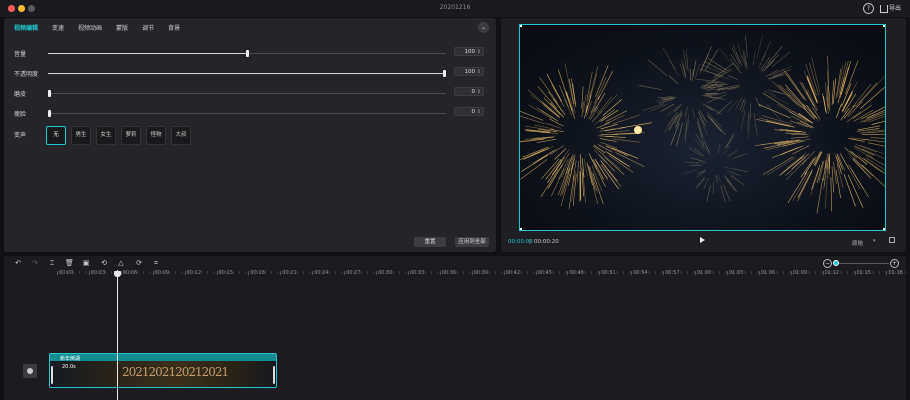 Image resolution: width=910 pixels, height=400 pixels. I want to click on clip-trim-handle-left, so click(52, 375).